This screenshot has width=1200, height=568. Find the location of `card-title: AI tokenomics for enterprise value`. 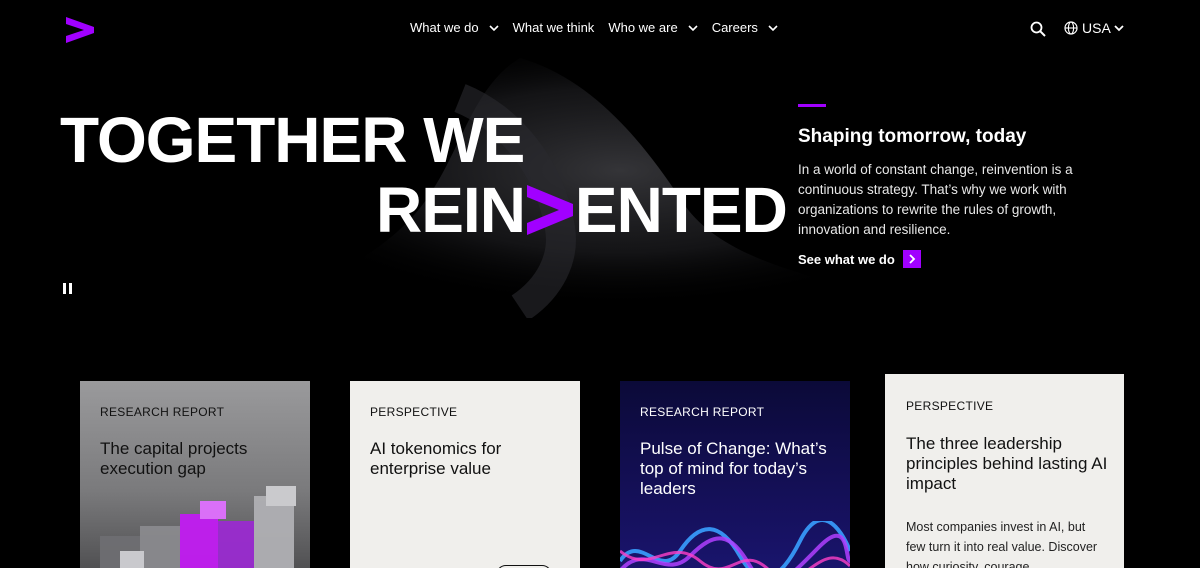

card-title: AI tokenomics for enterprise value is located at coordinates (436, 458).